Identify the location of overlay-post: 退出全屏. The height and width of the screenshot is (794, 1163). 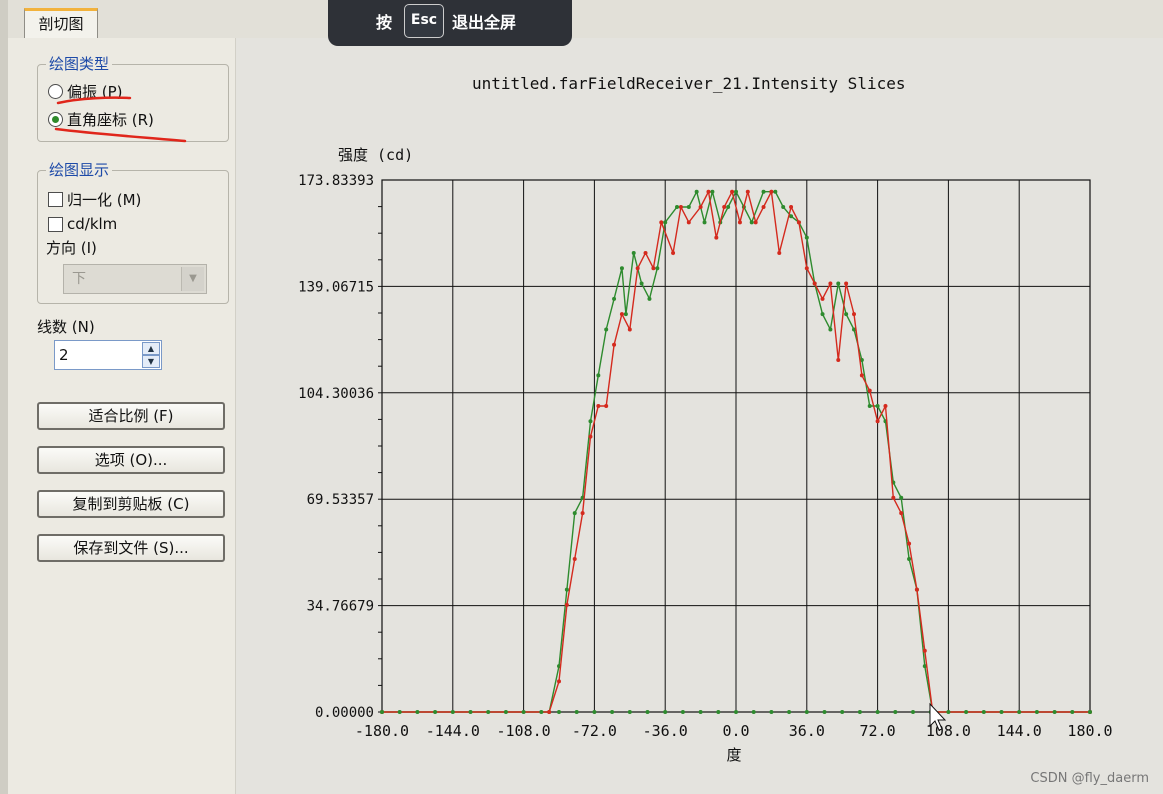
(484, 22).